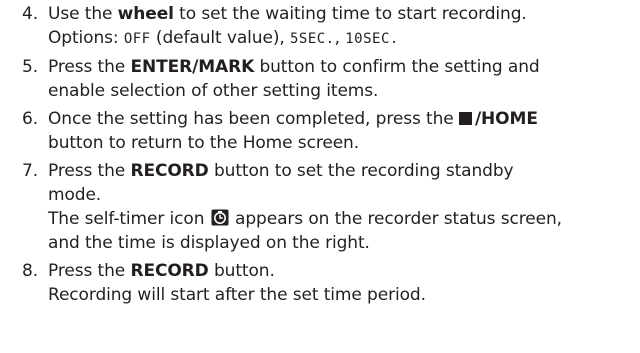 This screenshot has width=640, height=353. What do you see at coordinates (30, 271) in the screenshot?
I see `step-number: 8.` at bounding box center [30, 271].